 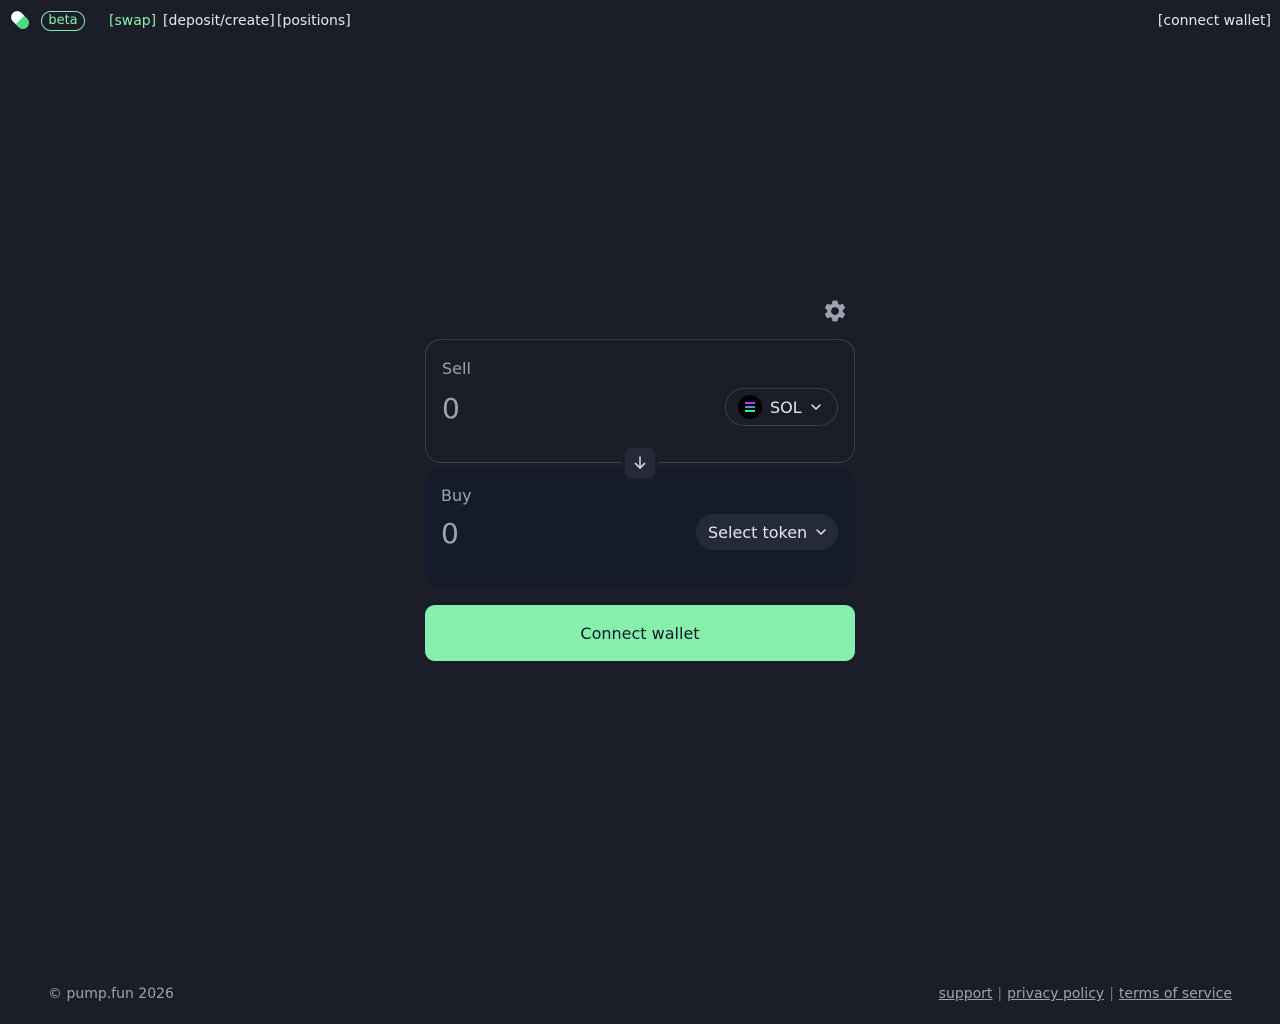 I want to click on nav-deposit-create: [deposit/create], so click(x=219, y=21).